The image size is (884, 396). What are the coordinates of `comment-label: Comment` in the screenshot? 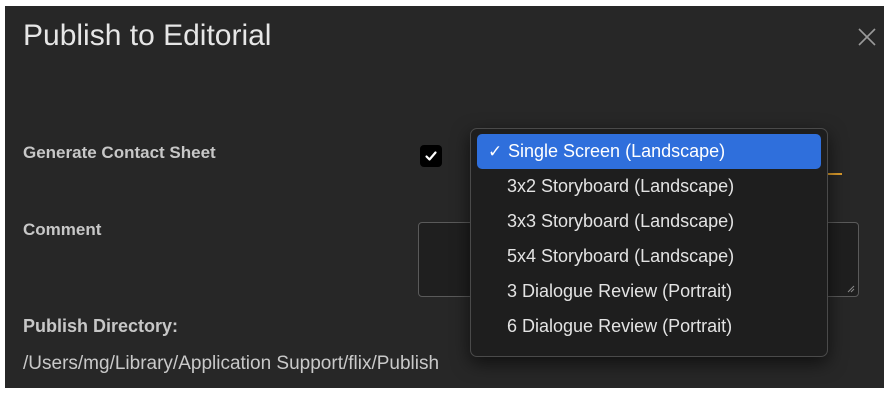 It's located at (62, 229).